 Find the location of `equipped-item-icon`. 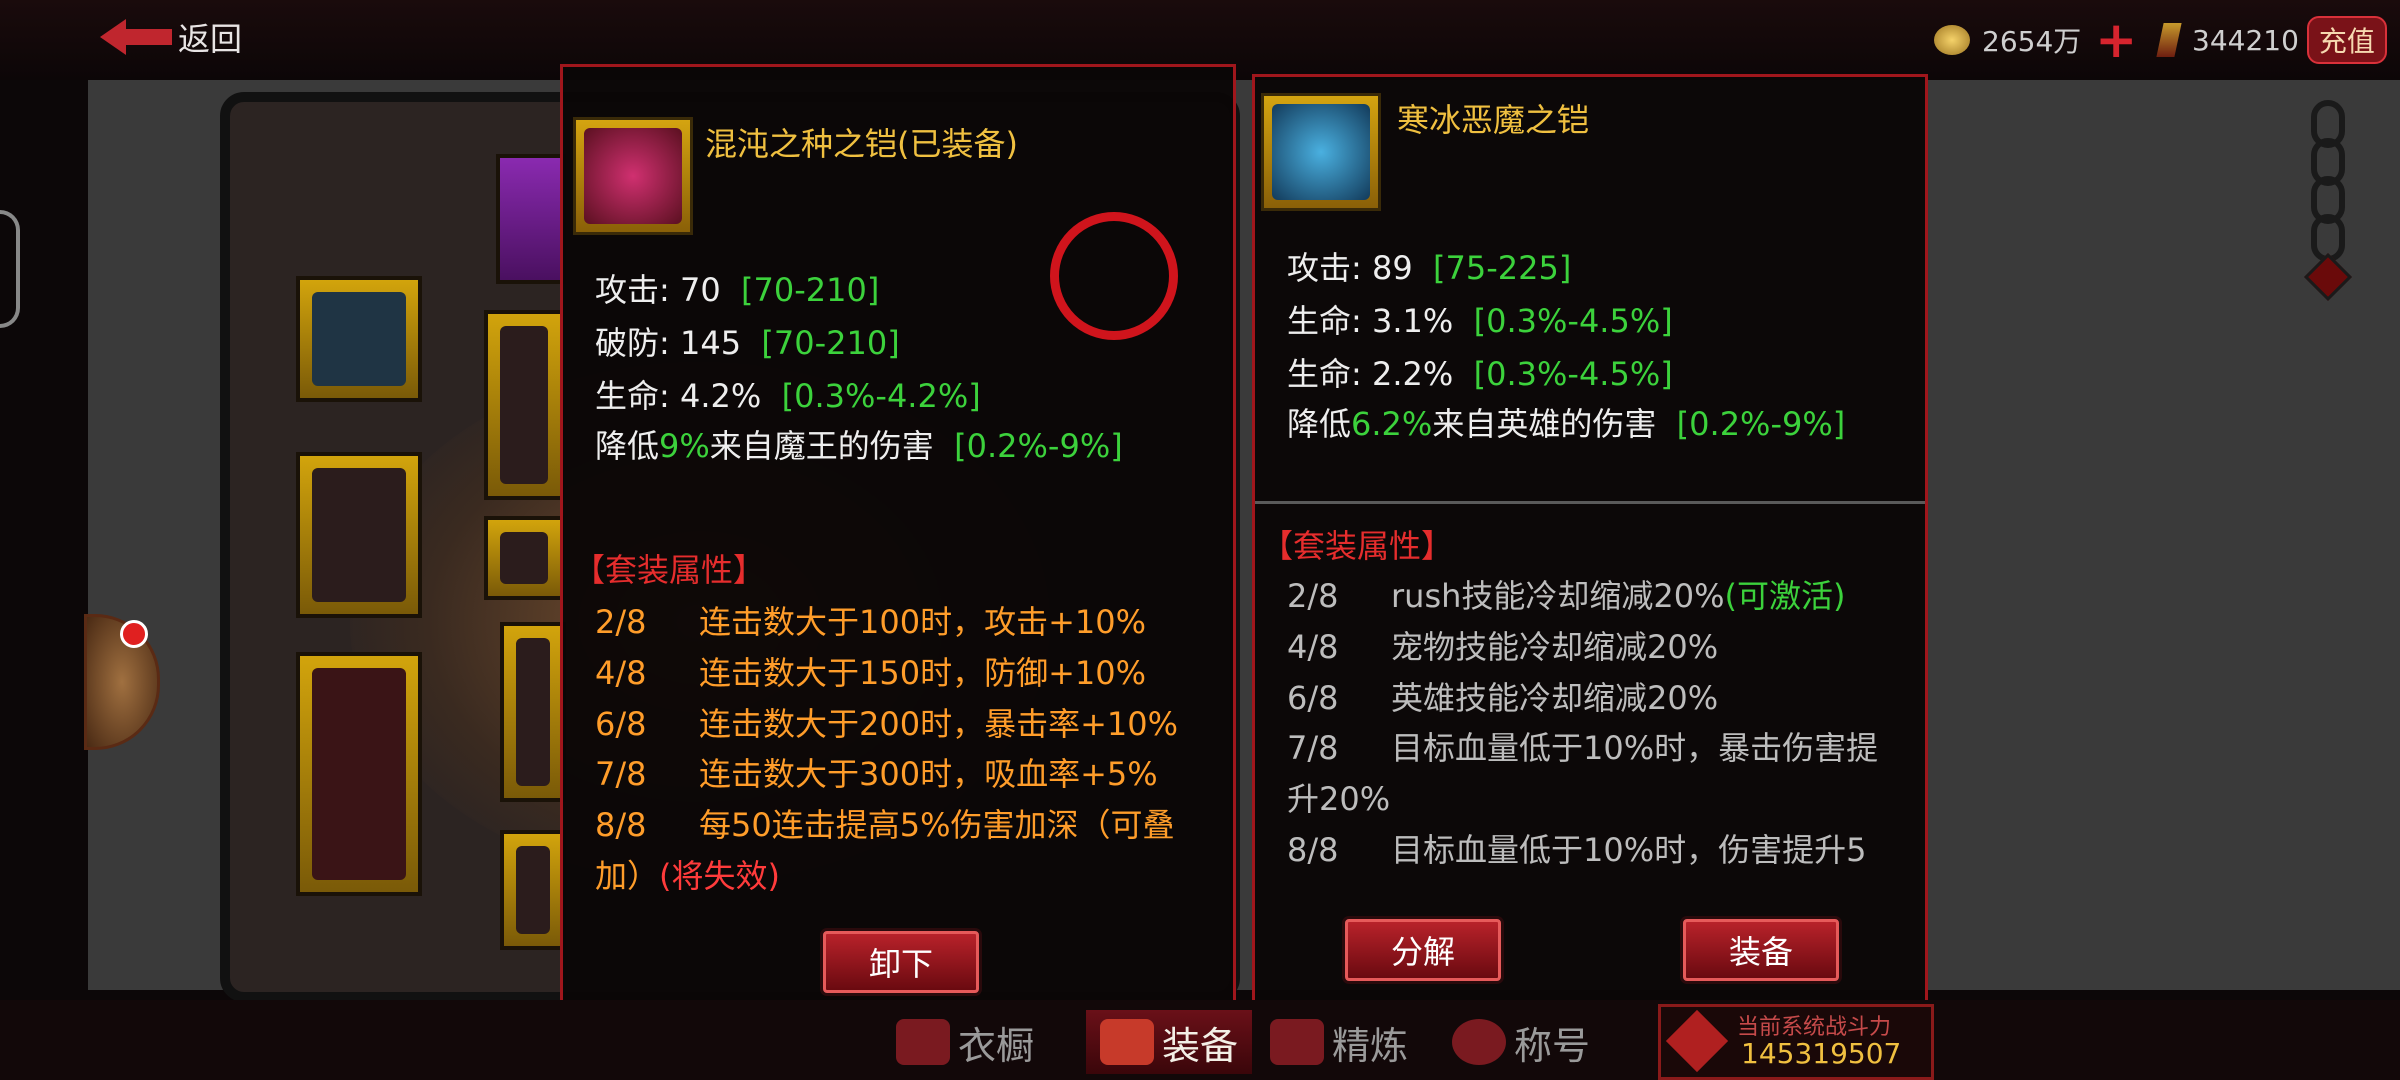

equipped-item-icon is located at coordinates (633, 176).